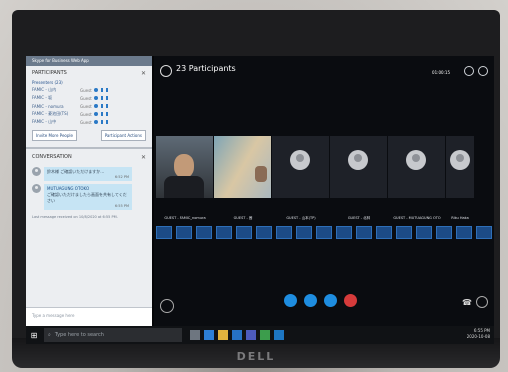 This screenshot has width=508, height=372. Describe the element at coordinates (166, 71) in the screenshot. I see `people-icon` at that location.